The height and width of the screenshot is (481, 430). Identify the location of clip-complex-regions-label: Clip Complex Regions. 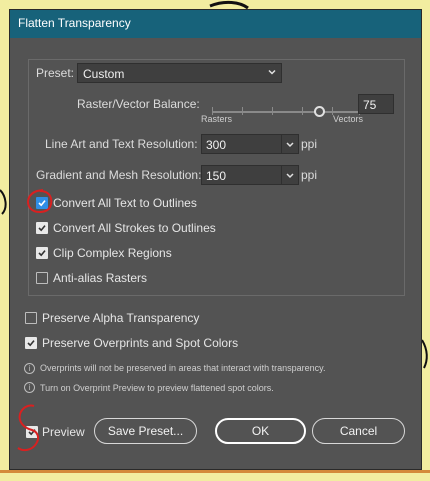
(112, 253).